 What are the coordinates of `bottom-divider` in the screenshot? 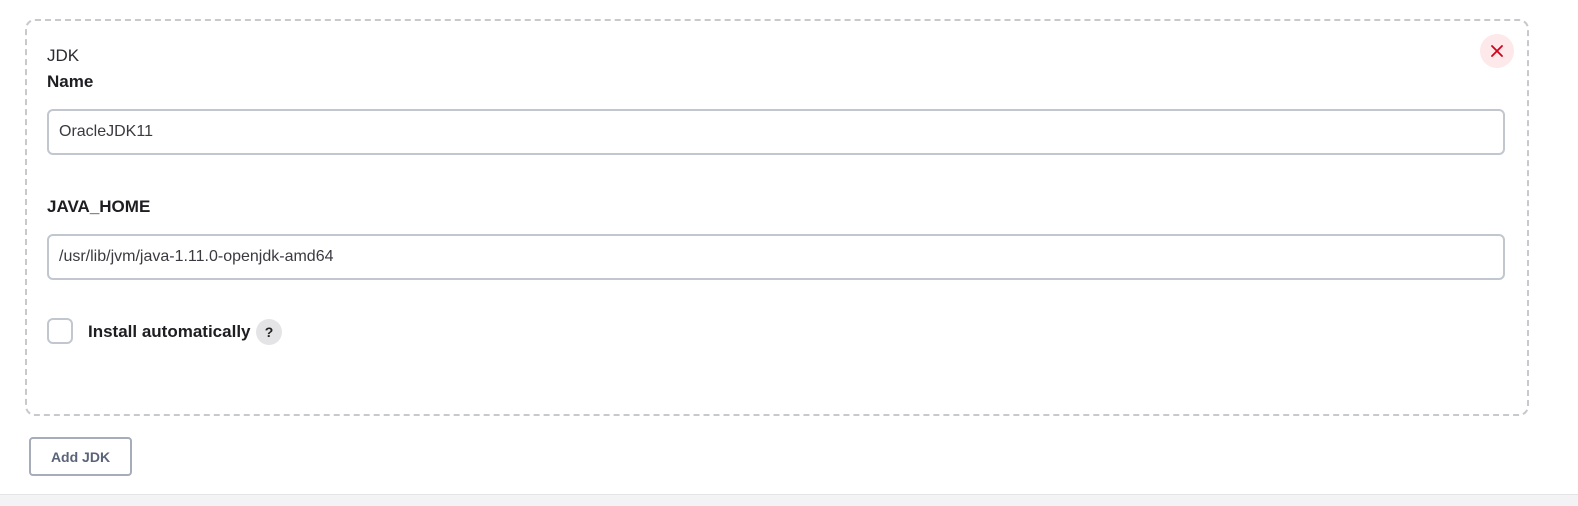 It's located at (789, 500).